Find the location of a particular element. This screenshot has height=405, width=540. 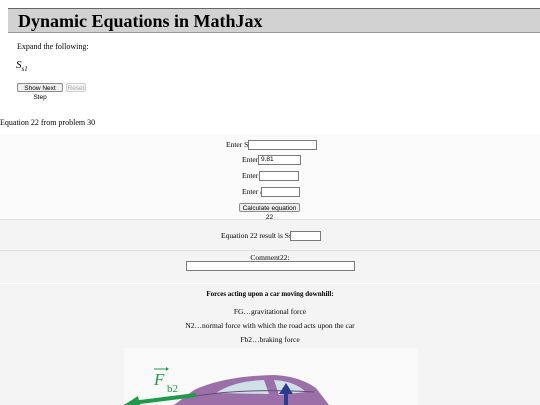

comment-input is located at coordinates (270, 266).